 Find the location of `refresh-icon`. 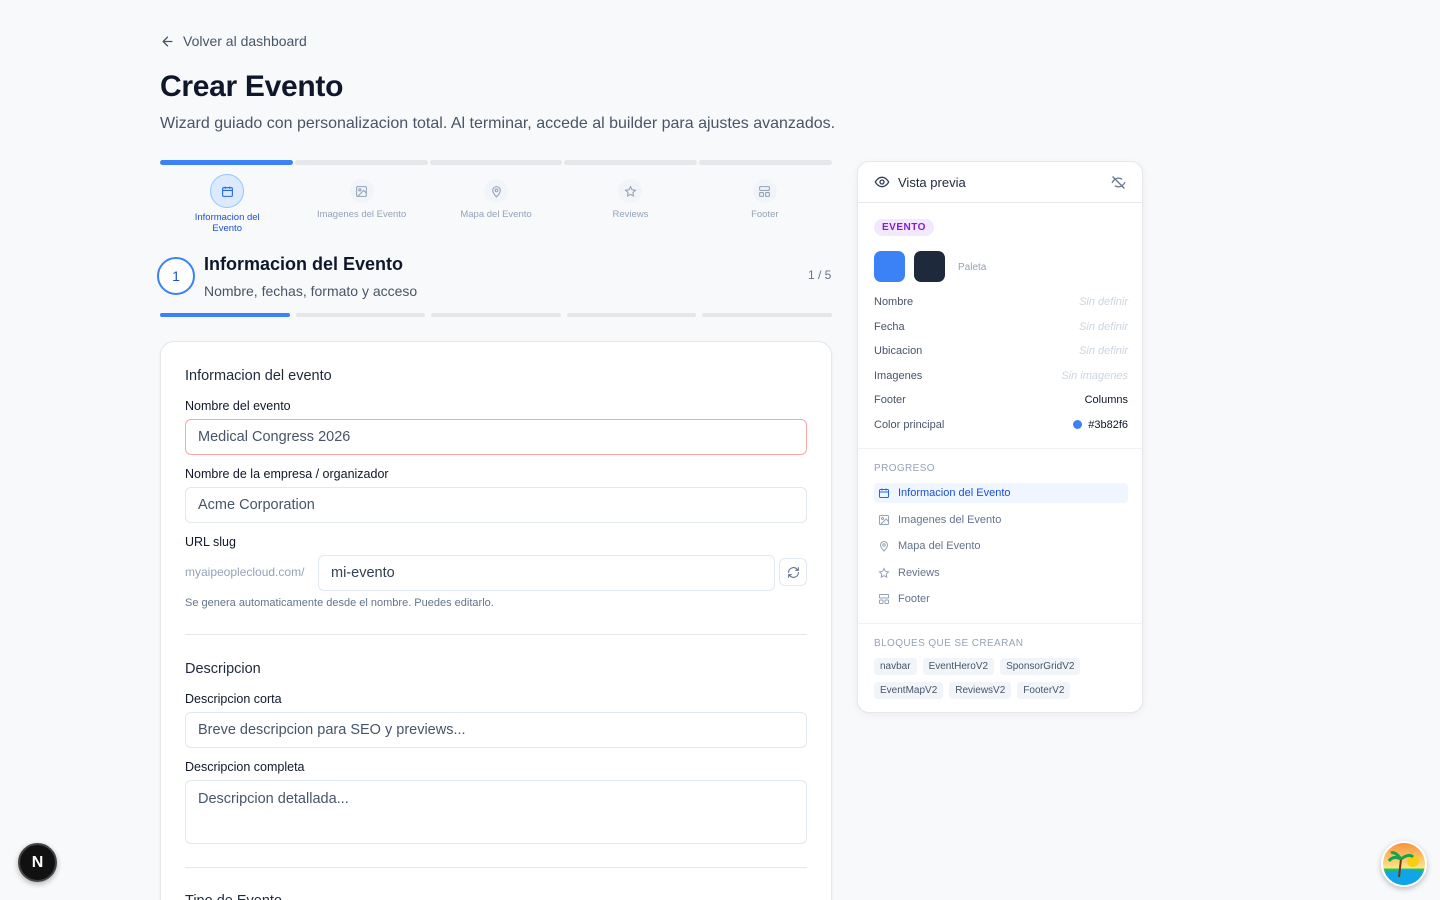

refresh-icon is located at coordinates (793, 572).